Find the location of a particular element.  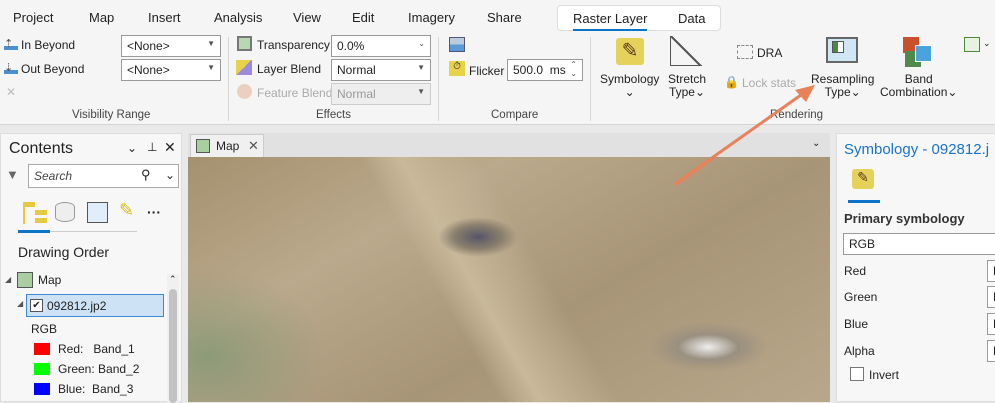

layer-visibility-checkbox: ✔ is located at coordinates (36, 305).